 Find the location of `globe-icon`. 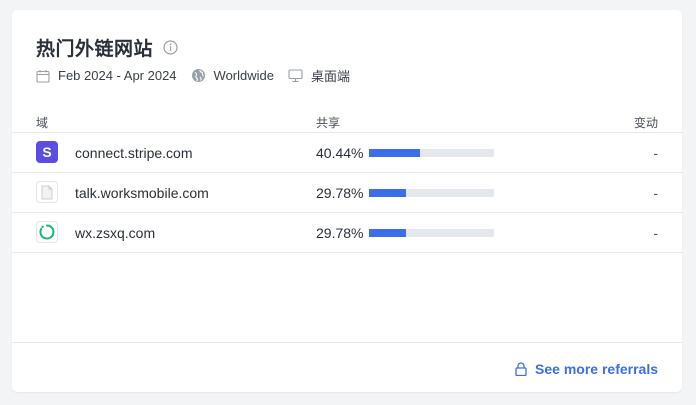

globe-icon is located at coordinates (198, 75).